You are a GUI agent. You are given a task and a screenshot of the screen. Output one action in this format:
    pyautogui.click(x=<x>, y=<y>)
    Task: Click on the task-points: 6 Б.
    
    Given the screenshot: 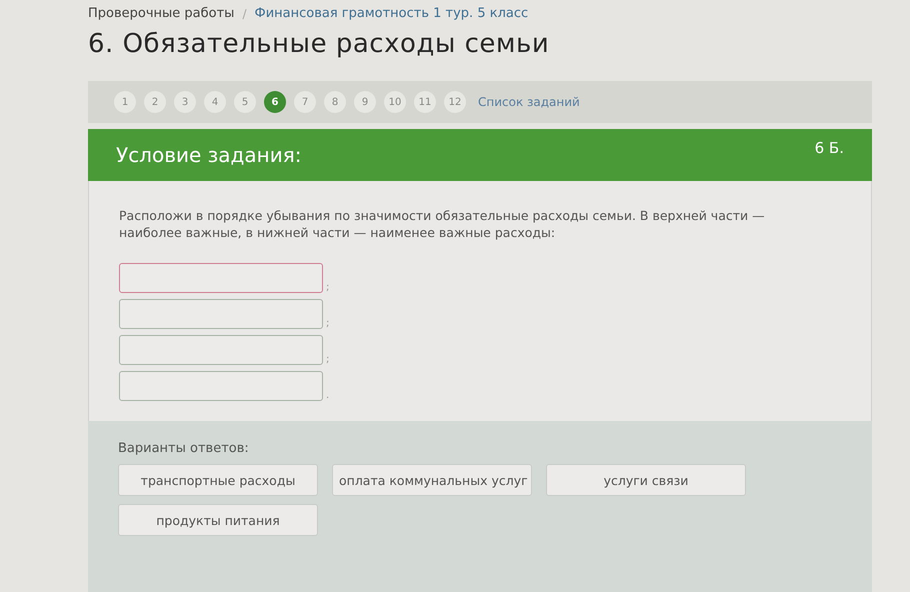 What is the action you would take?
    pyautogui.click(x=829, y=149)
    